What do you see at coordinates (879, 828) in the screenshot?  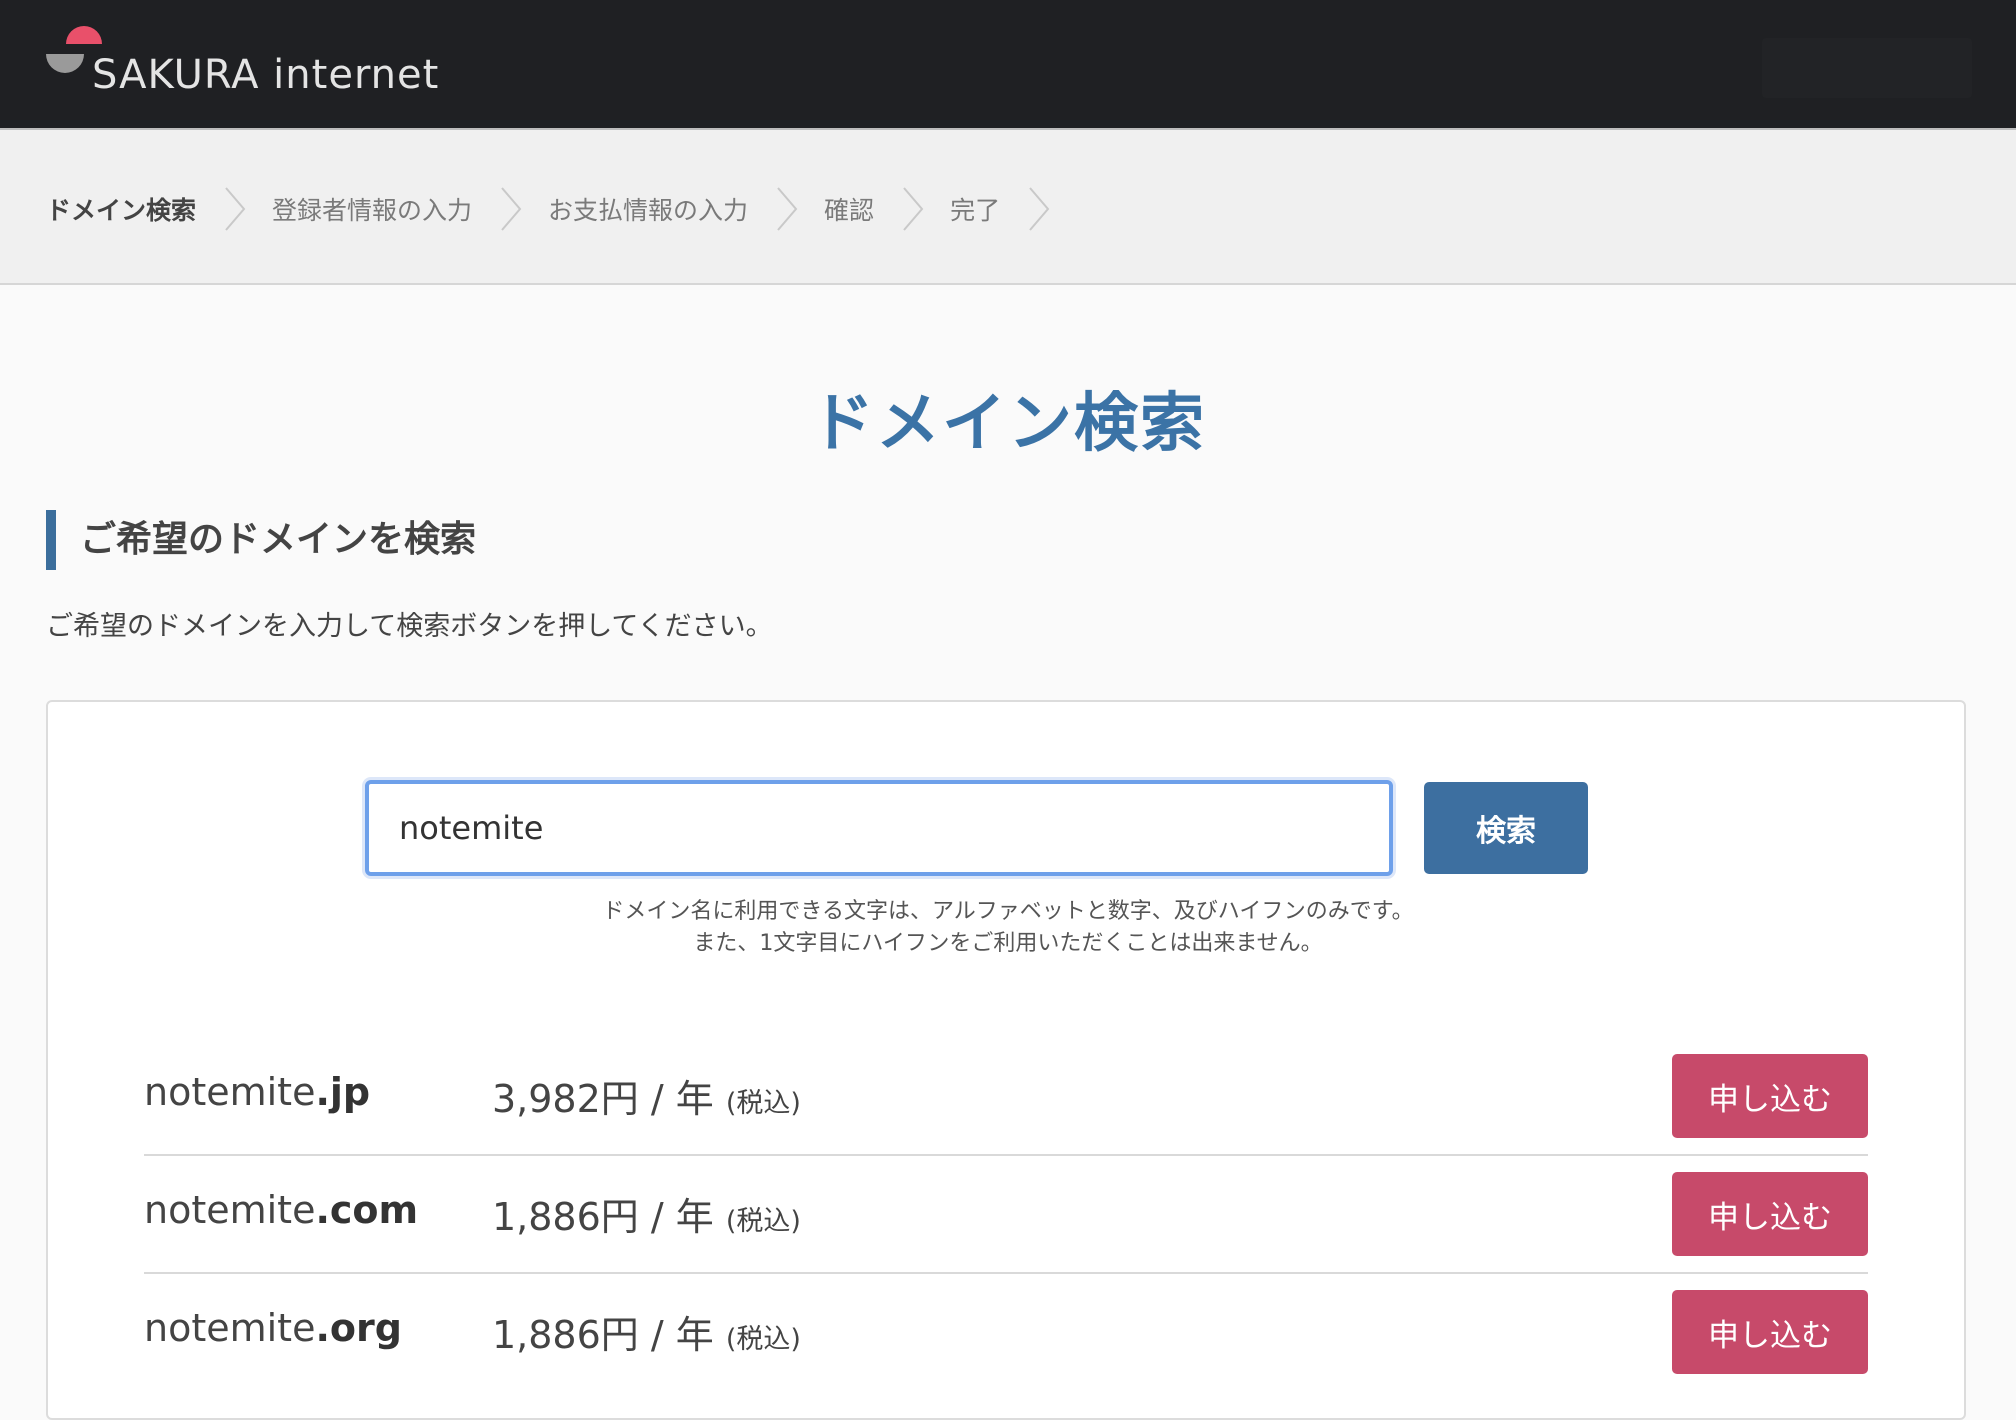 I see `domain-search-input` at bounding box center [879, 828].